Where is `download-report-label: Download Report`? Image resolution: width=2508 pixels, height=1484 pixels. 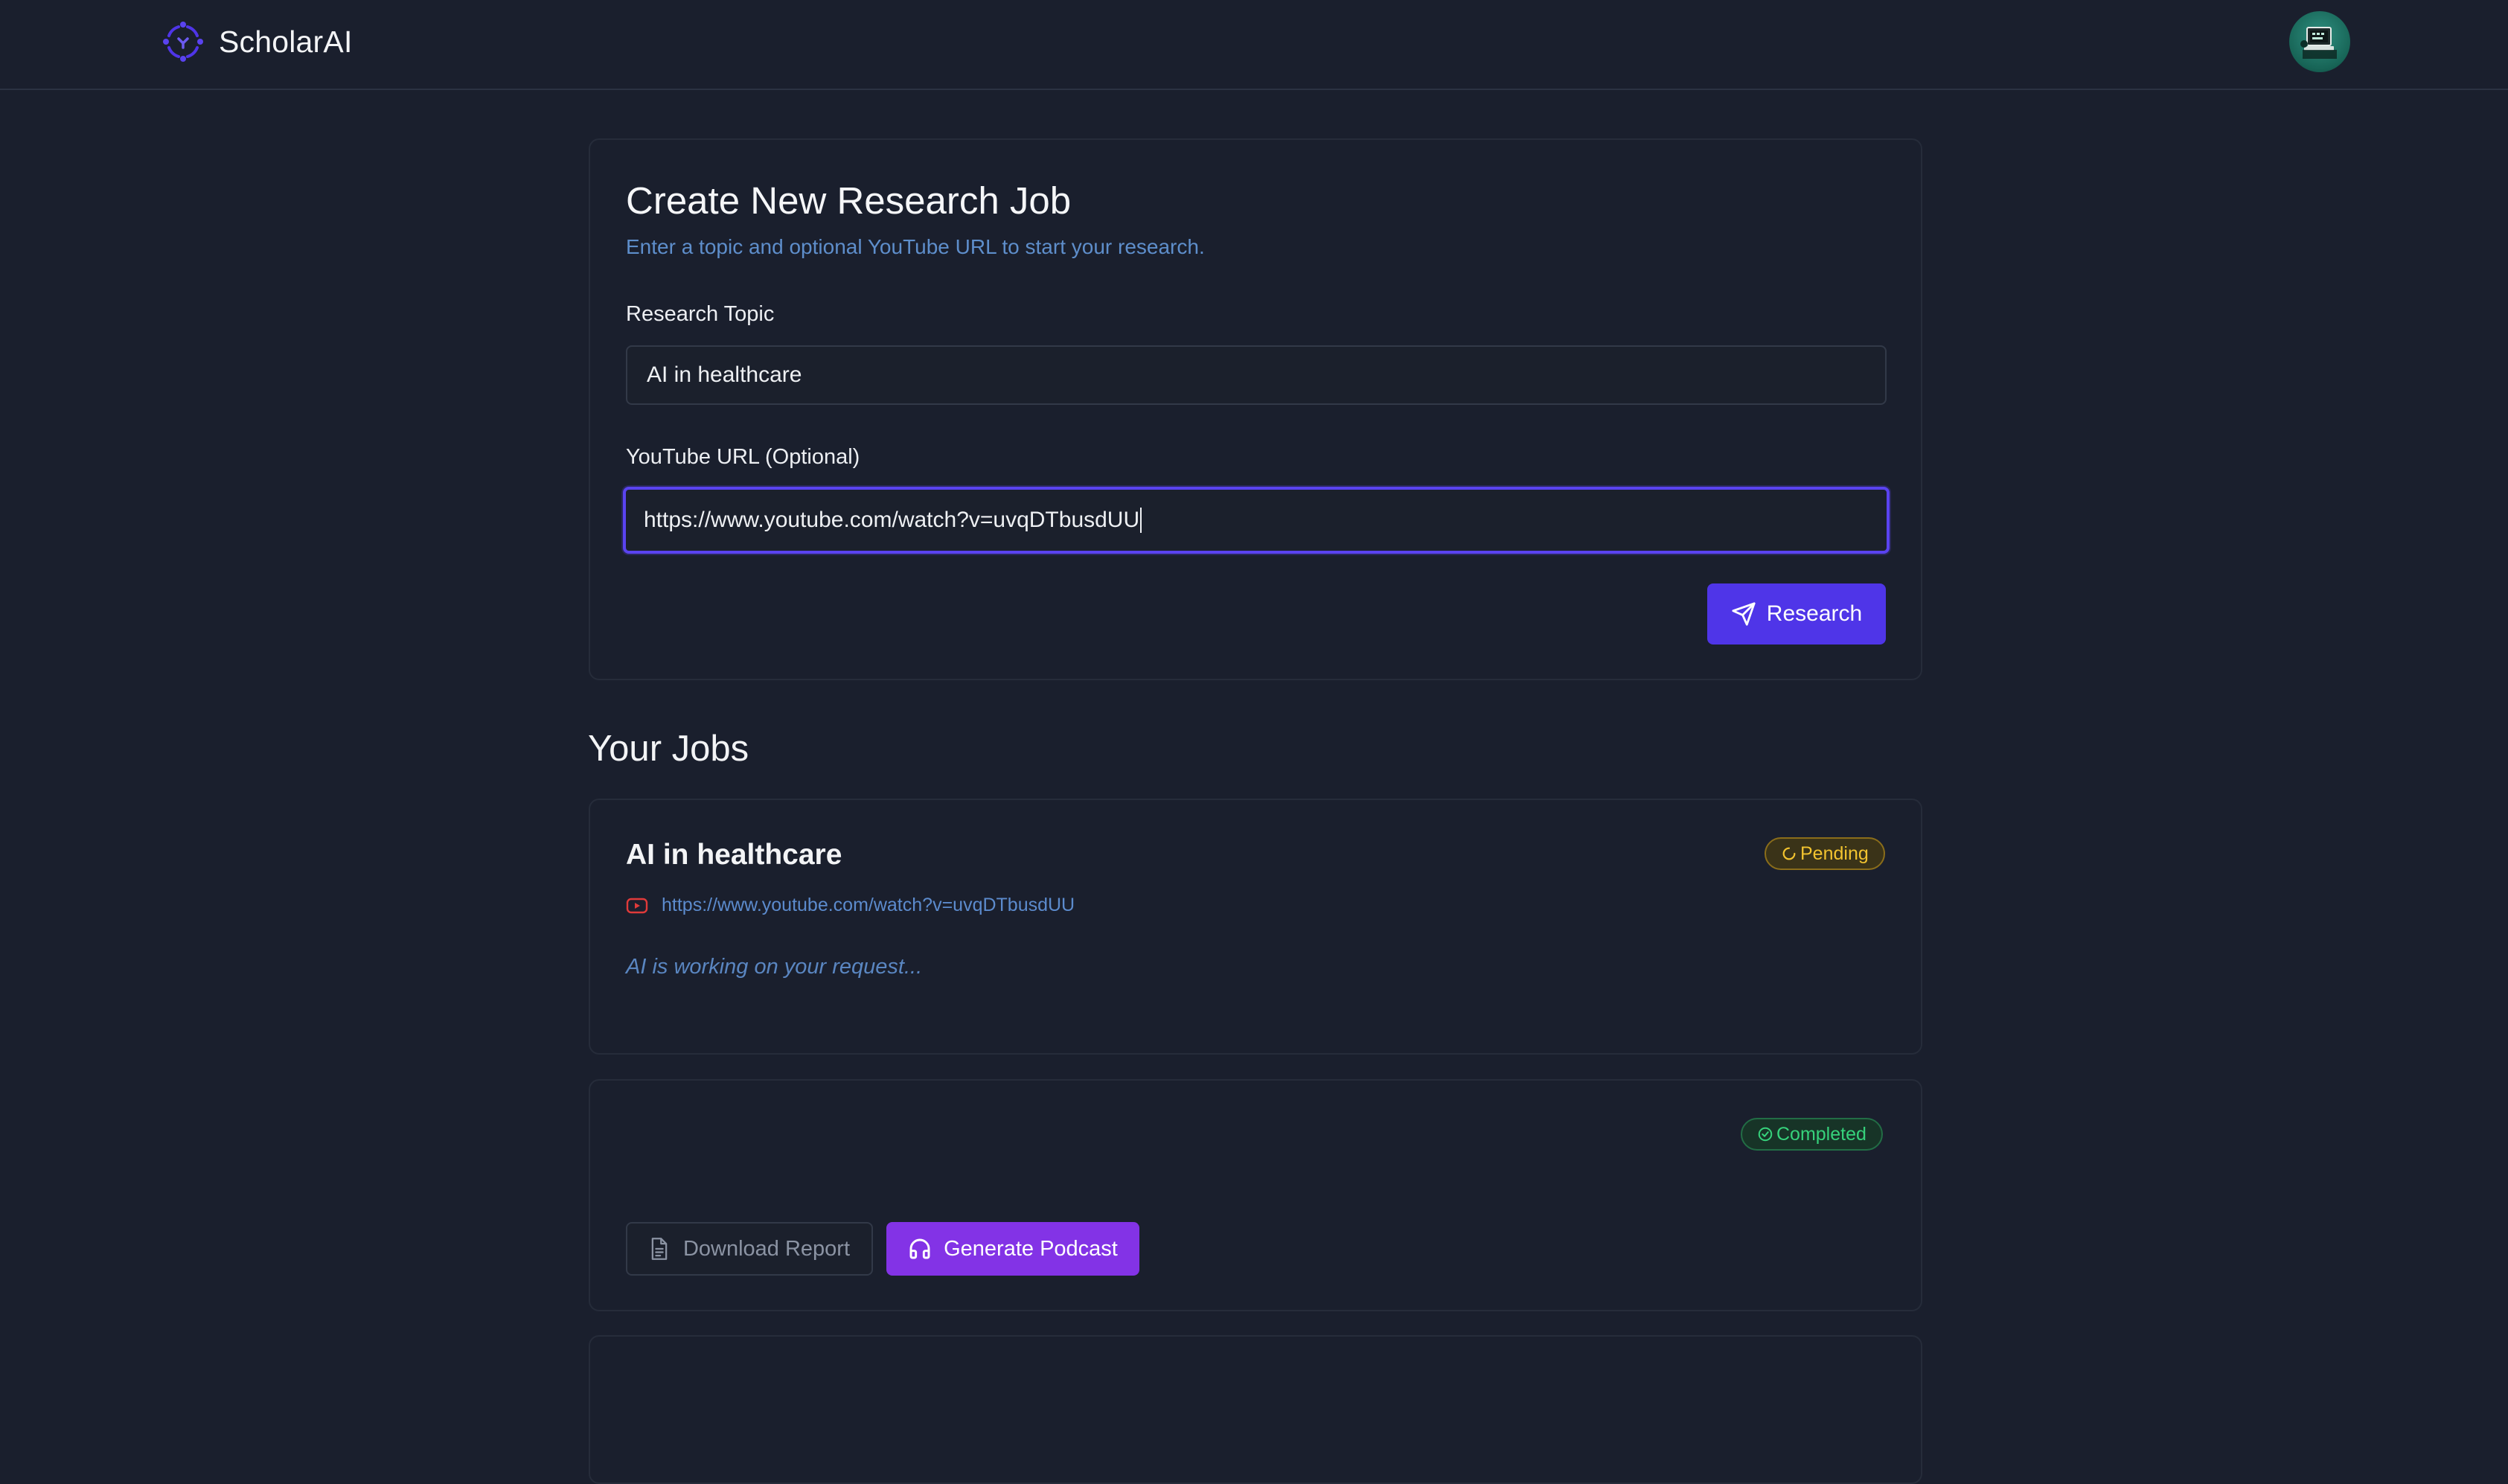
download-report-label: Download Report is located at coordinates (766, 1248).